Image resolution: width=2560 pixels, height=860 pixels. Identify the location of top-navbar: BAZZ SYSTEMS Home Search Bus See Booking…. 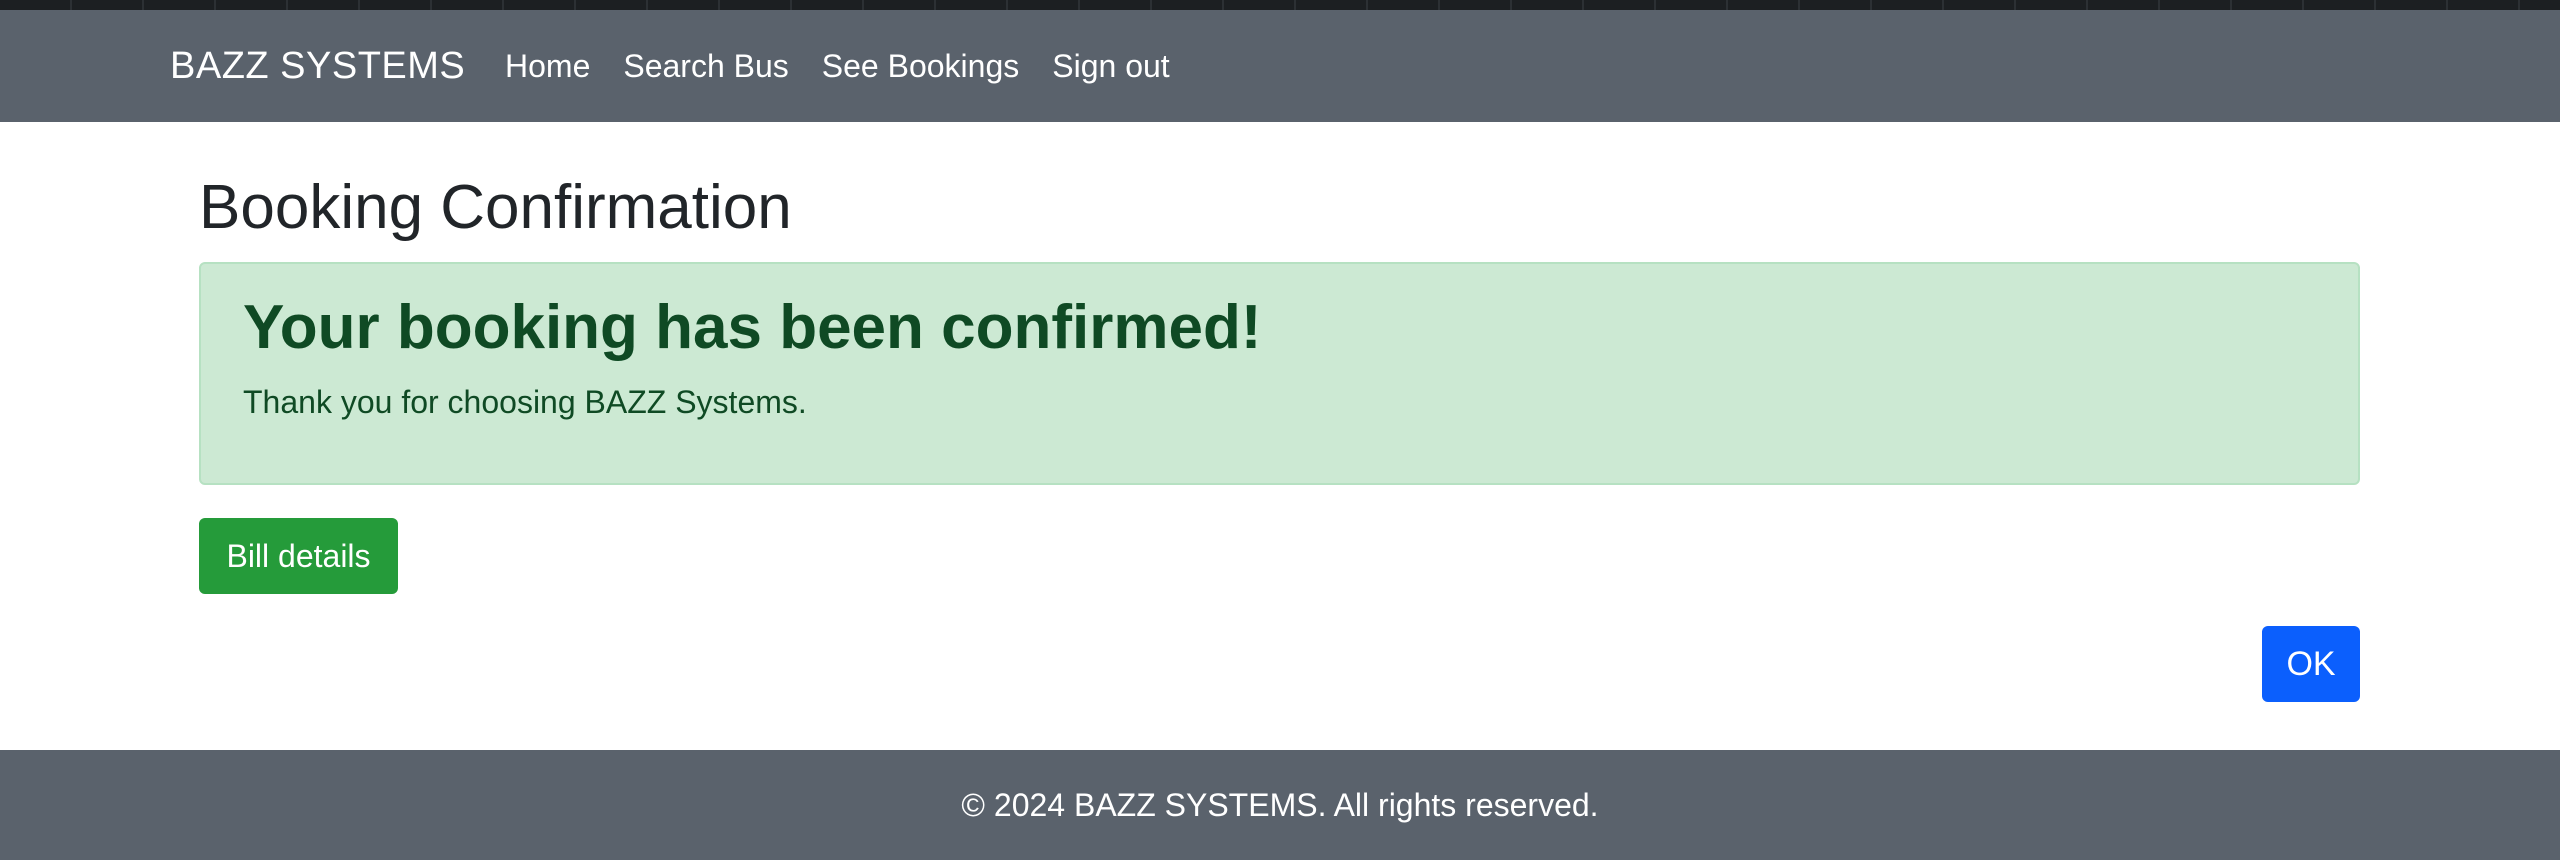
(1280, 66).